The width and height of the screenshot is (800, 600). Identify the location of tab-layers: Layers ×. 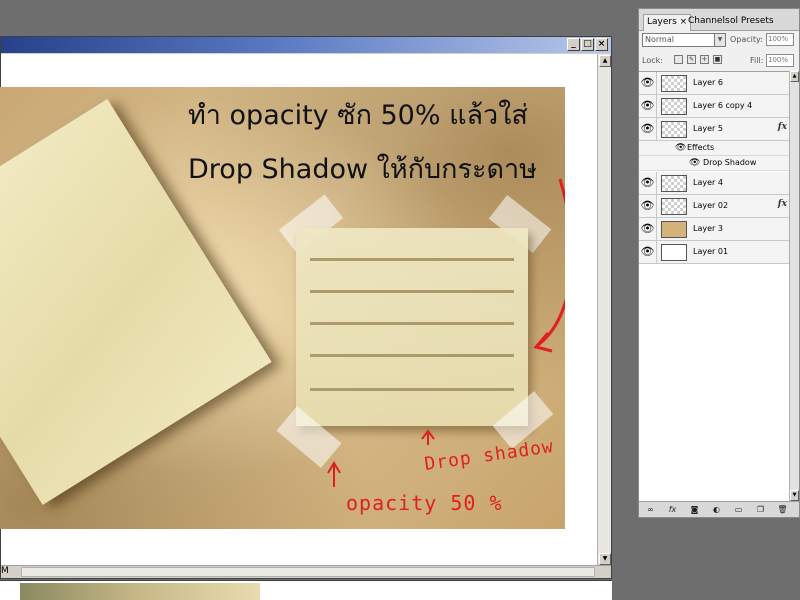
(667, 22).